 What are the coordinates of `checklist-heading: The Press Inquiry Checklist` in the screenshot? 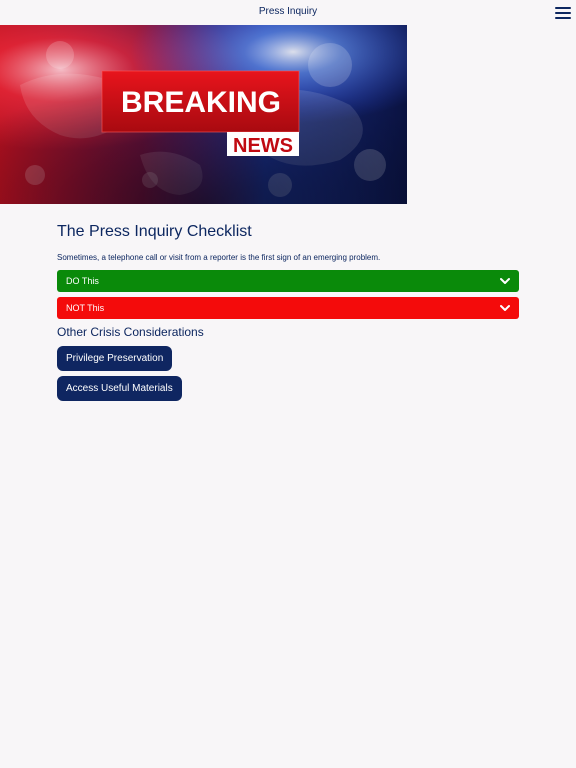 It's located at (154, 231).